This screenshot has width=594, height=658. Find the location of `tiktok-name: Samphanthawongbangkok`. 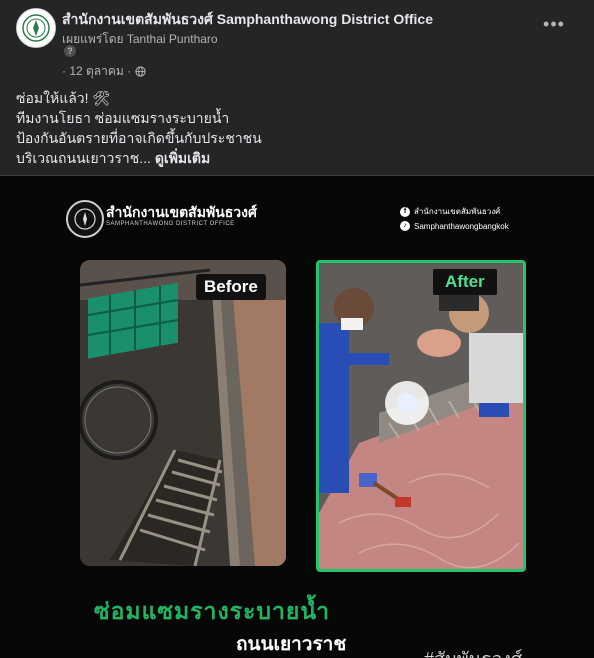

tiktok-name: Samphanthawongbangkok is located at coordinates (461, 226).